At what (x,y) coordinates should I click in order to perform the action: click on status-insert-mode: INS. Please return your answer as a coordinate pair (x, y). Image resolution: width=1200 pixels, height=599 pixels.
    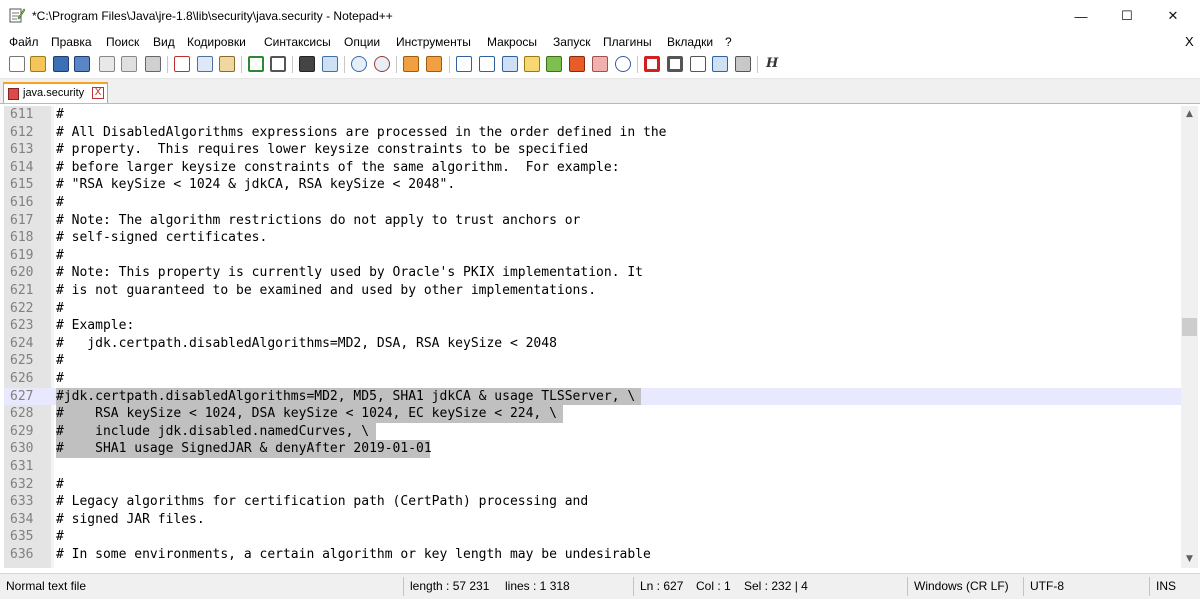
    Looking at the image, I should click on (1166, 586).